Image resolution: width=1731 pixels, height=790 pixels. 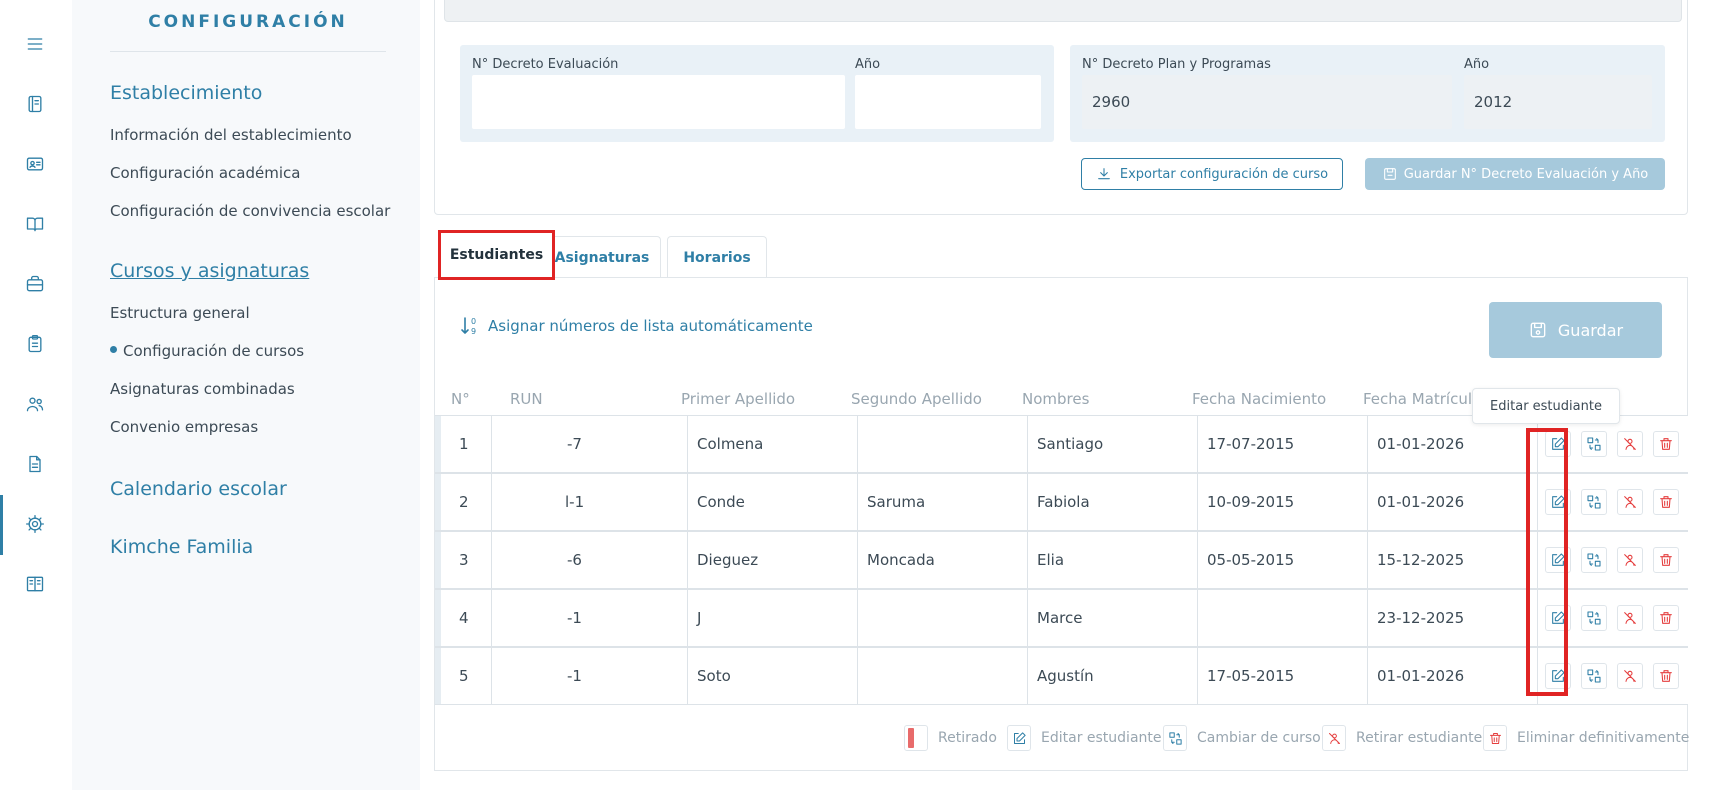 What do you see at coordinates (1251, 676) in the screenshot?
I see `cell-fecha-nacimiento: 17-05-2015` at bounding box center [1251, 676].